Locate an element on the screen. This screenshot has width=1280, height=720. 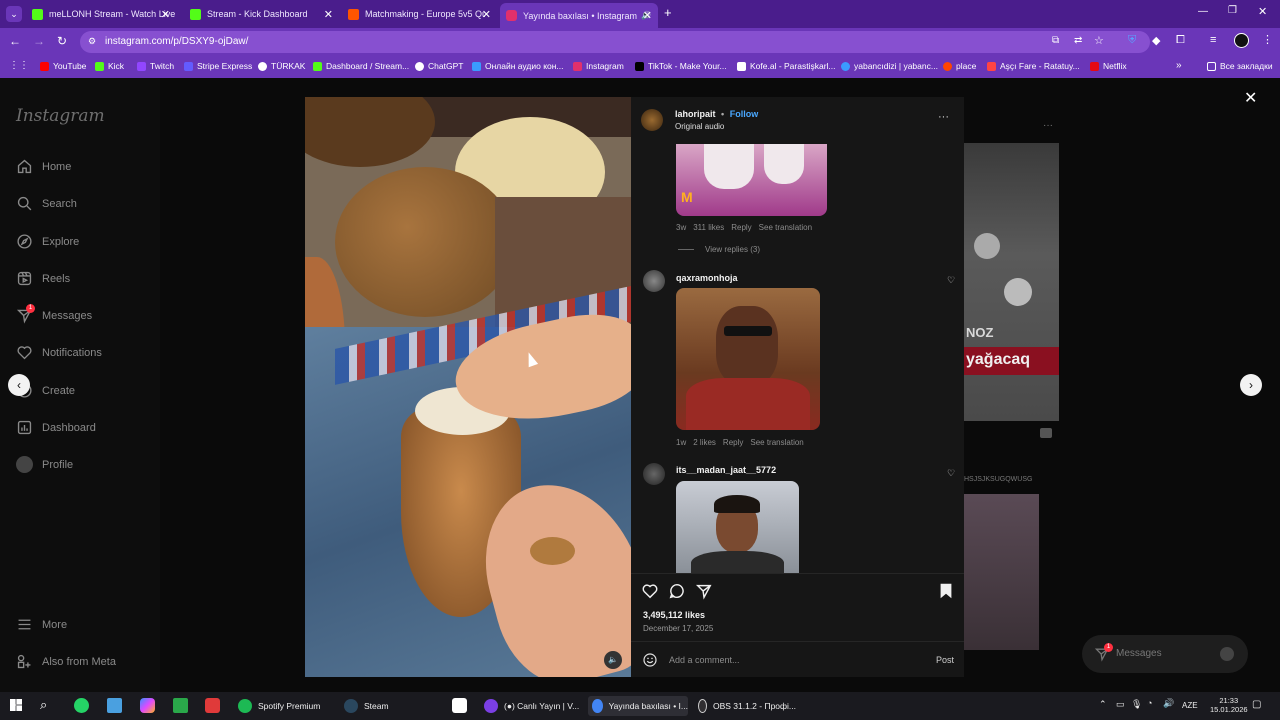
instagram-logo: Instagram is located at coordinates (60, 116).